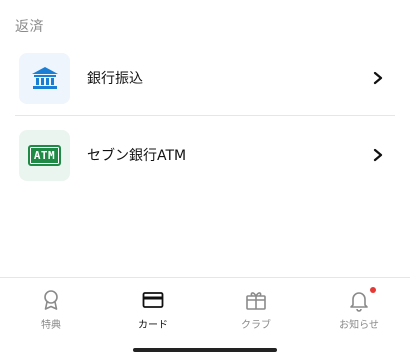  What do you see at coordinates (359, 302) in the screenshot?
I see `bell-icon` at bounding box center [359, 302].